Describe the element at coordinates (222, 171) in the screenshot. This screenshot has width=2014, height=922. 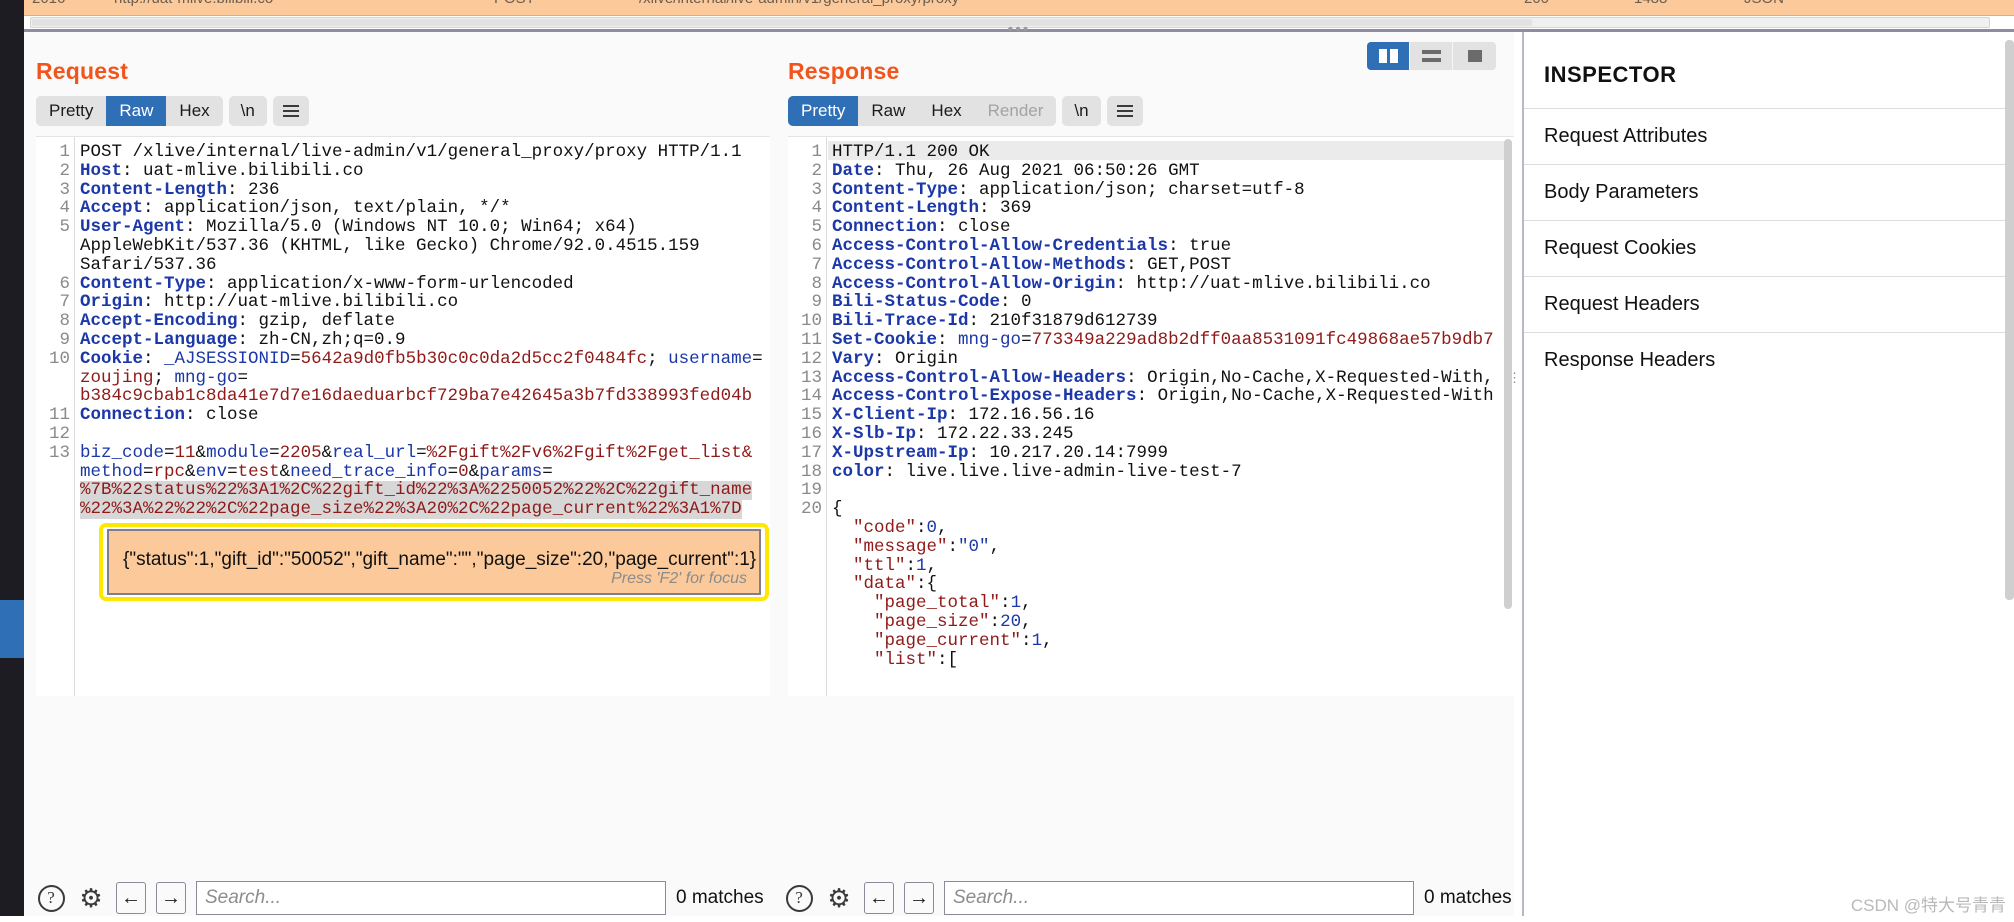
I see `code-line: Host: uat-mlive.bilibili.co` at that location.